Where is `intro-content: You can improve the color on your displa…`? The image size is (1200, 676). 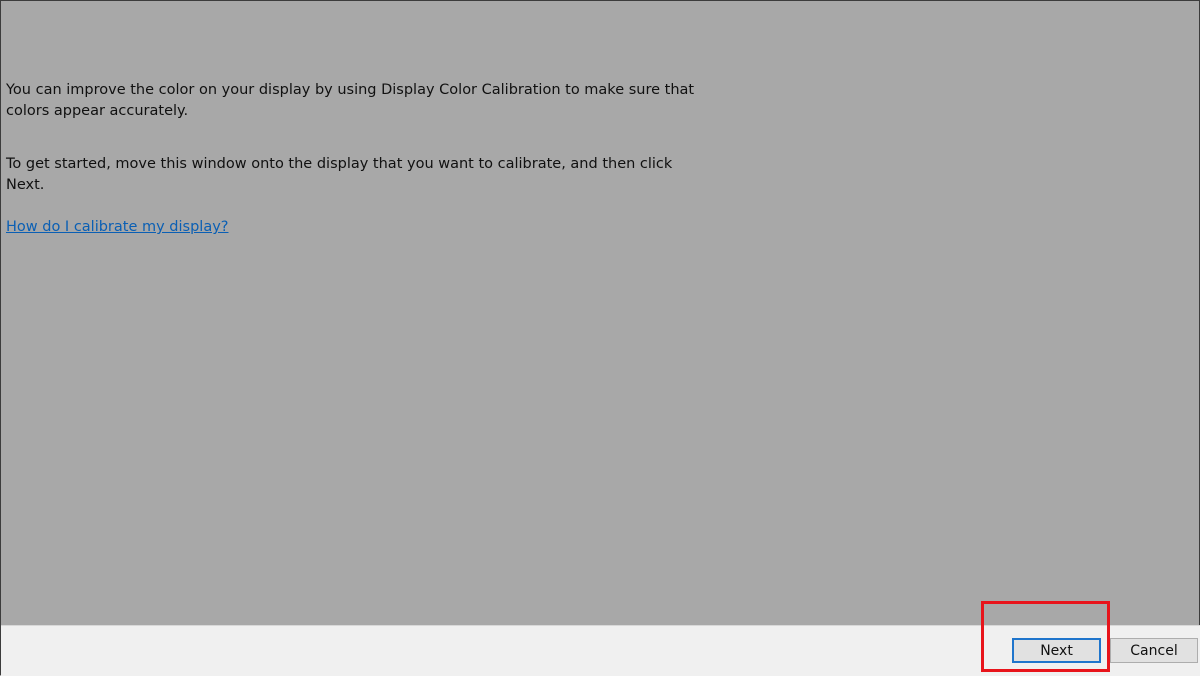
intro-content: You can improve the color on your displa… is located at coordinates (356, 159).